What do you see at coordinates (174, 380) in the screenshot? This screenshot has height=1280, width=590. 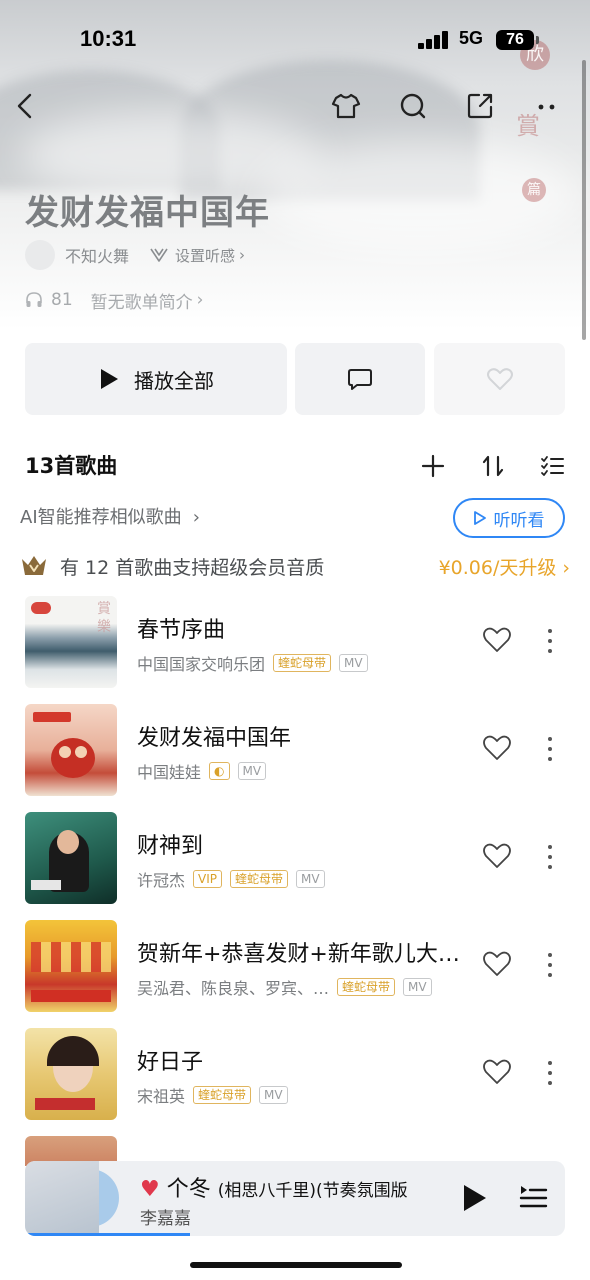 I see `play-all-label: 播放全部` at bounding box center [174, 380].